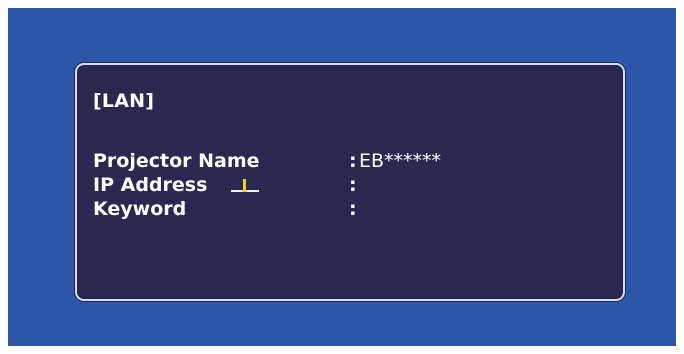 This screenshot has width=684, height=354. Describe the element at coordinates (176, 161) in the screenshot. I see `projector-name-label: Projector Name` at that location.